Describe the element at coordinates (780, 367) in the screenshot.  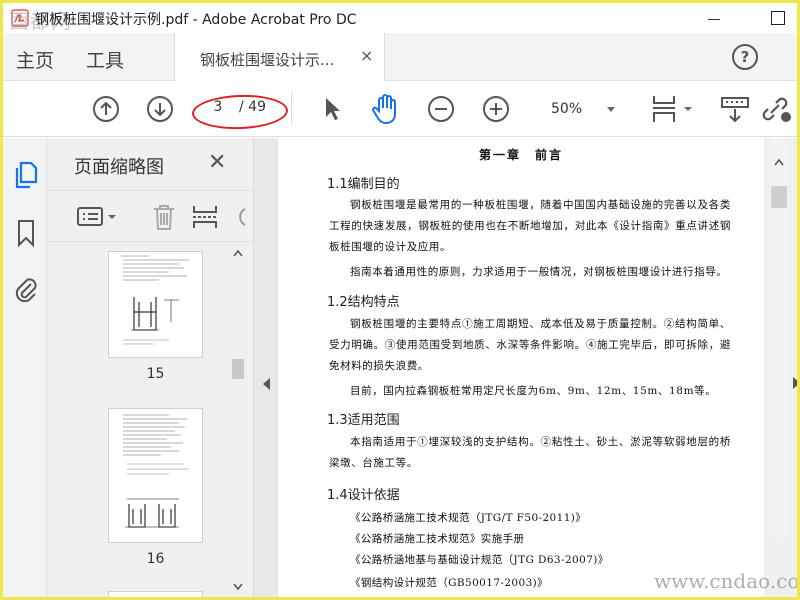
I see `document-scrollbar` at that location.